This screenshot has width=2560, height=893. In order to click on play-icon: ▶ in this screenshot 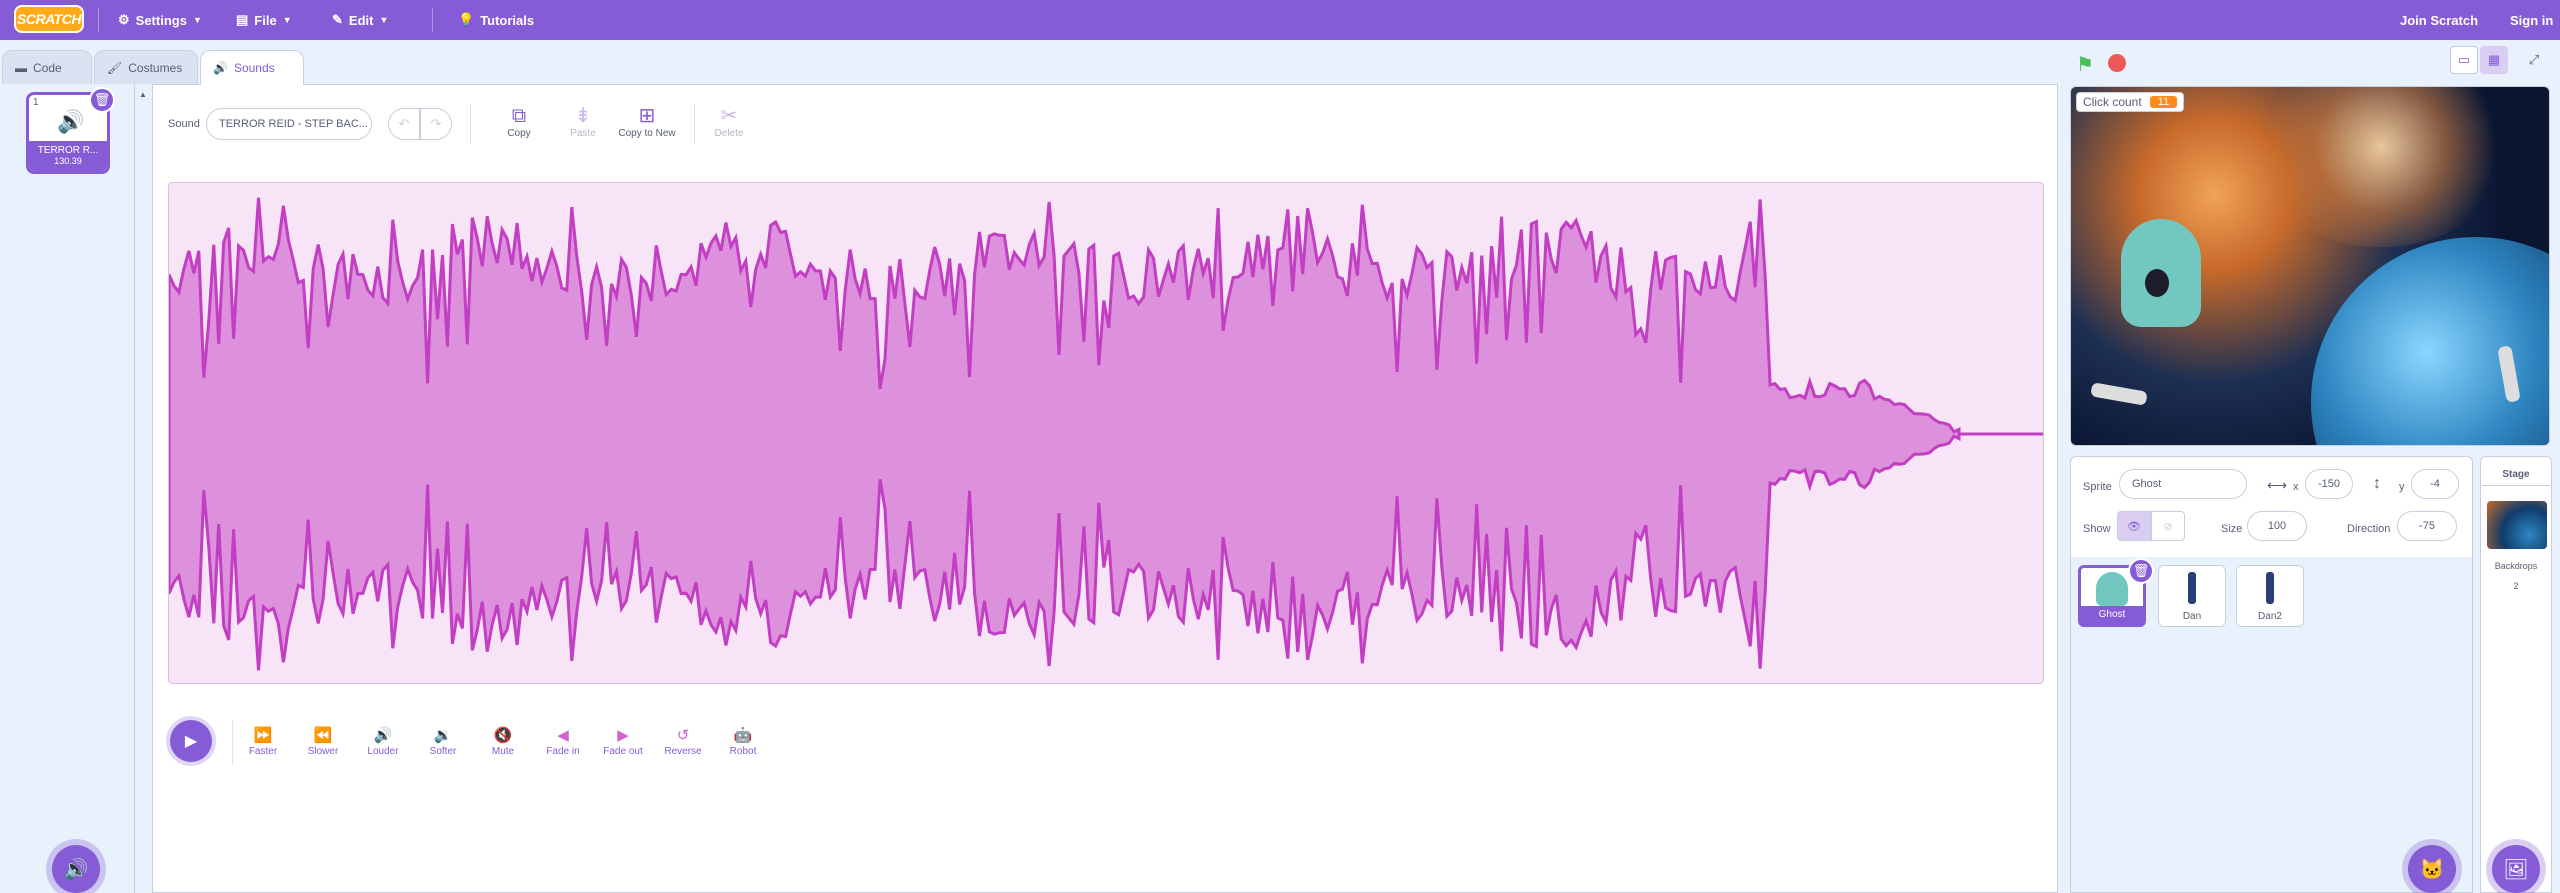, I will do `click(191, 741)`.